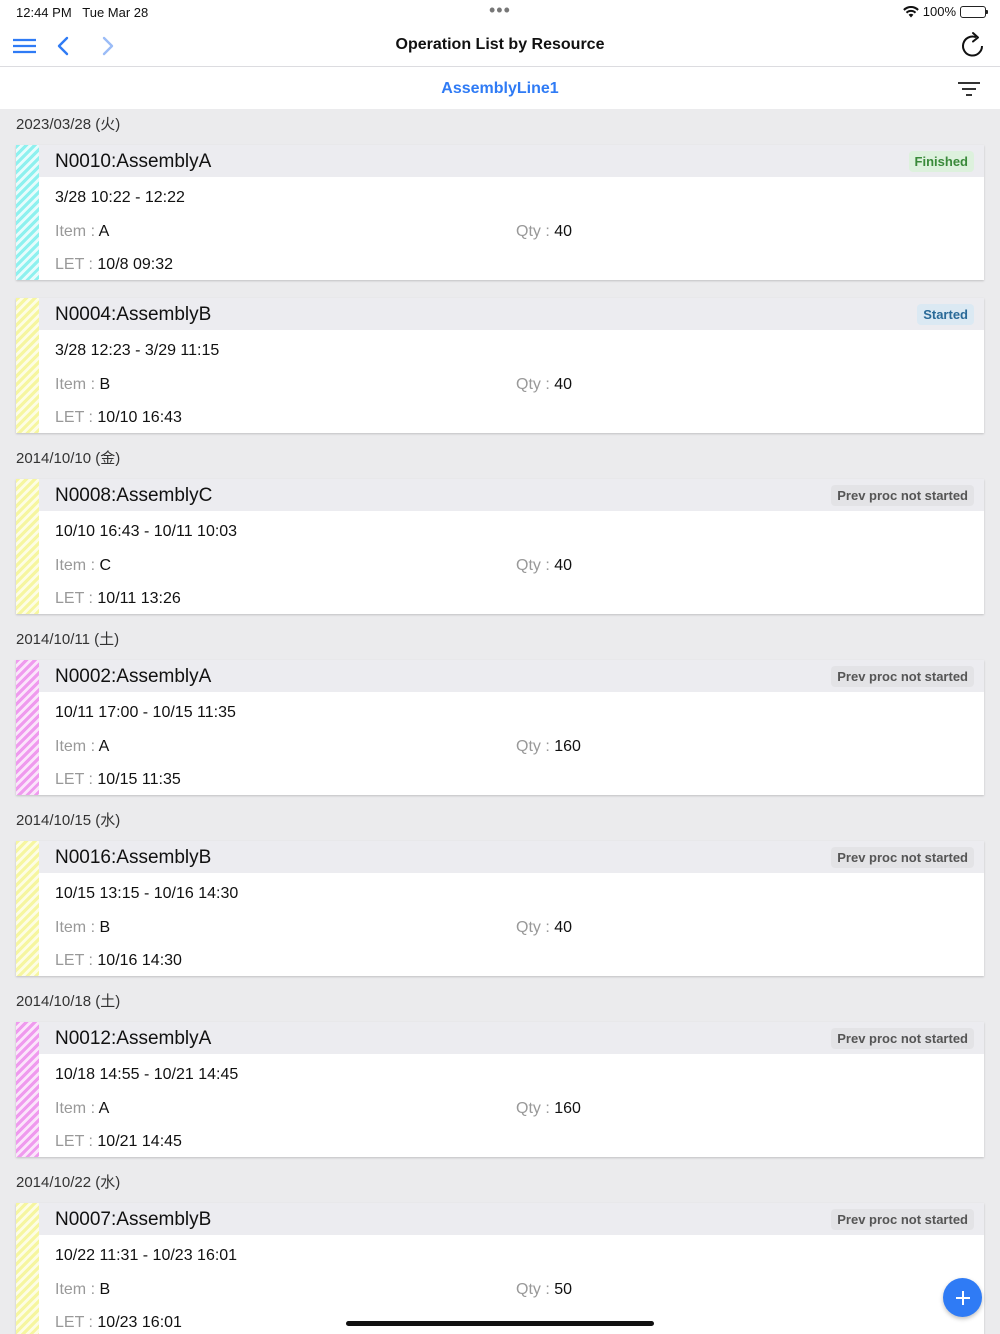 This screenshot has width=1000, height=1334. I want to click on let-row: LET : 10/15 11:35, so click(118, 779).